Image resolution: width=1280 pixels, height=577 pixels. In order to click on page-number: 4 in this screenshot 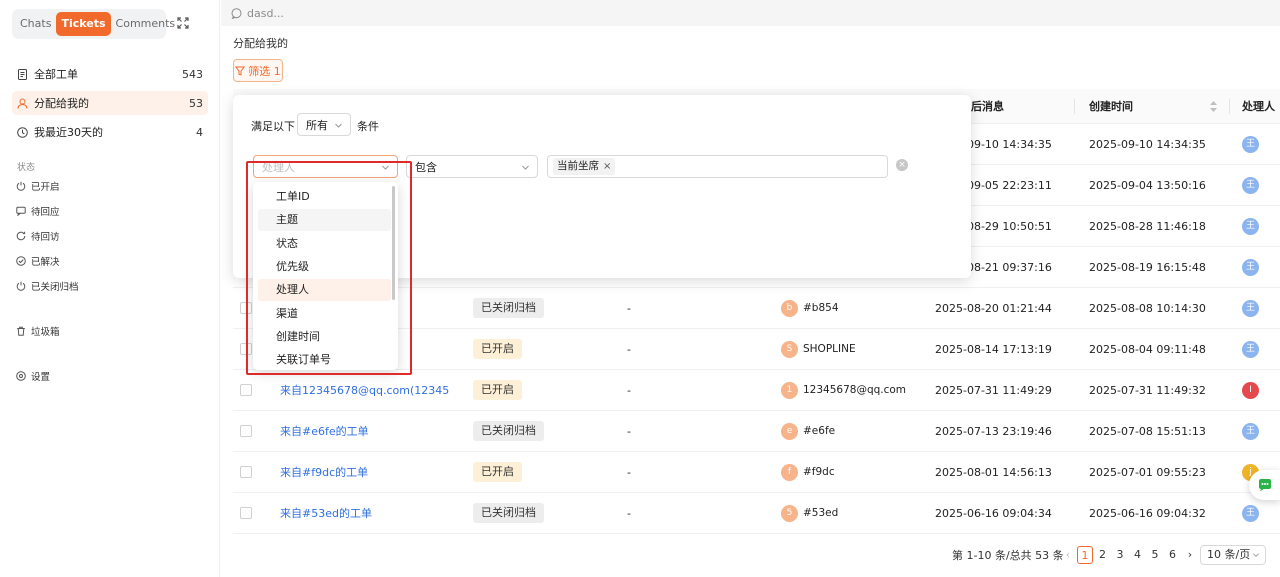, I will do `click(1138, 555)`.